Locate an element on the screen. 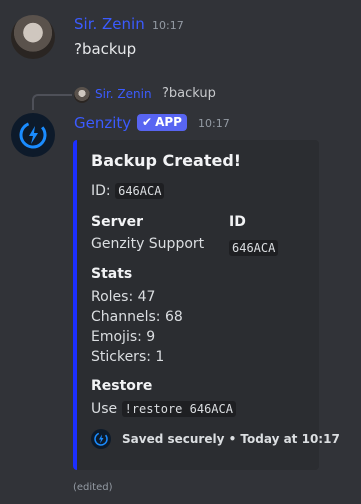  embed-title: Backup Created! is located at coordinates (166, 160).